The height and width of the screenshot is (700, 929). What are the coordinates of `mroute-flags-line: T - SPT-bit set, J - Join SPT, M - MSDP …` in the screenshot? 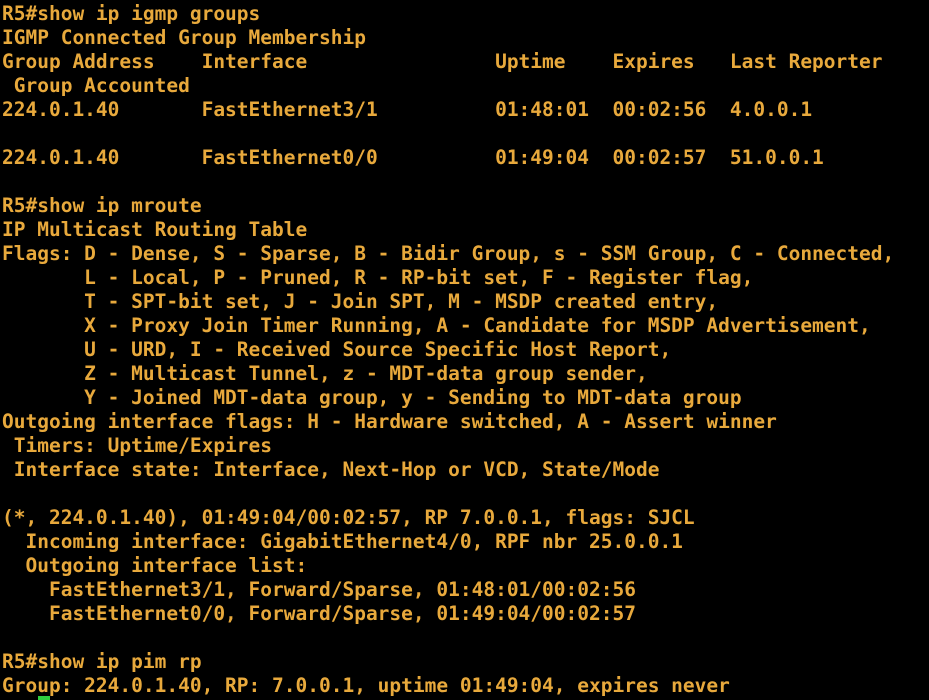 It's located at (360, 301).